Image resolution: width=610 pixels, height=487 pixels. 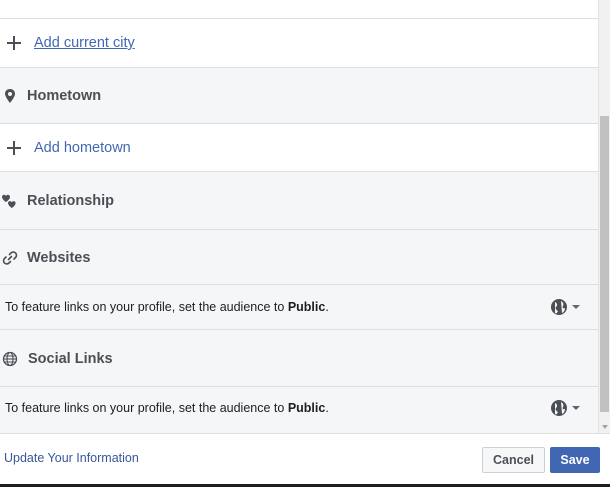 I want to click on update-your-information-link: Update Your Information, so click(x=71, y=458).